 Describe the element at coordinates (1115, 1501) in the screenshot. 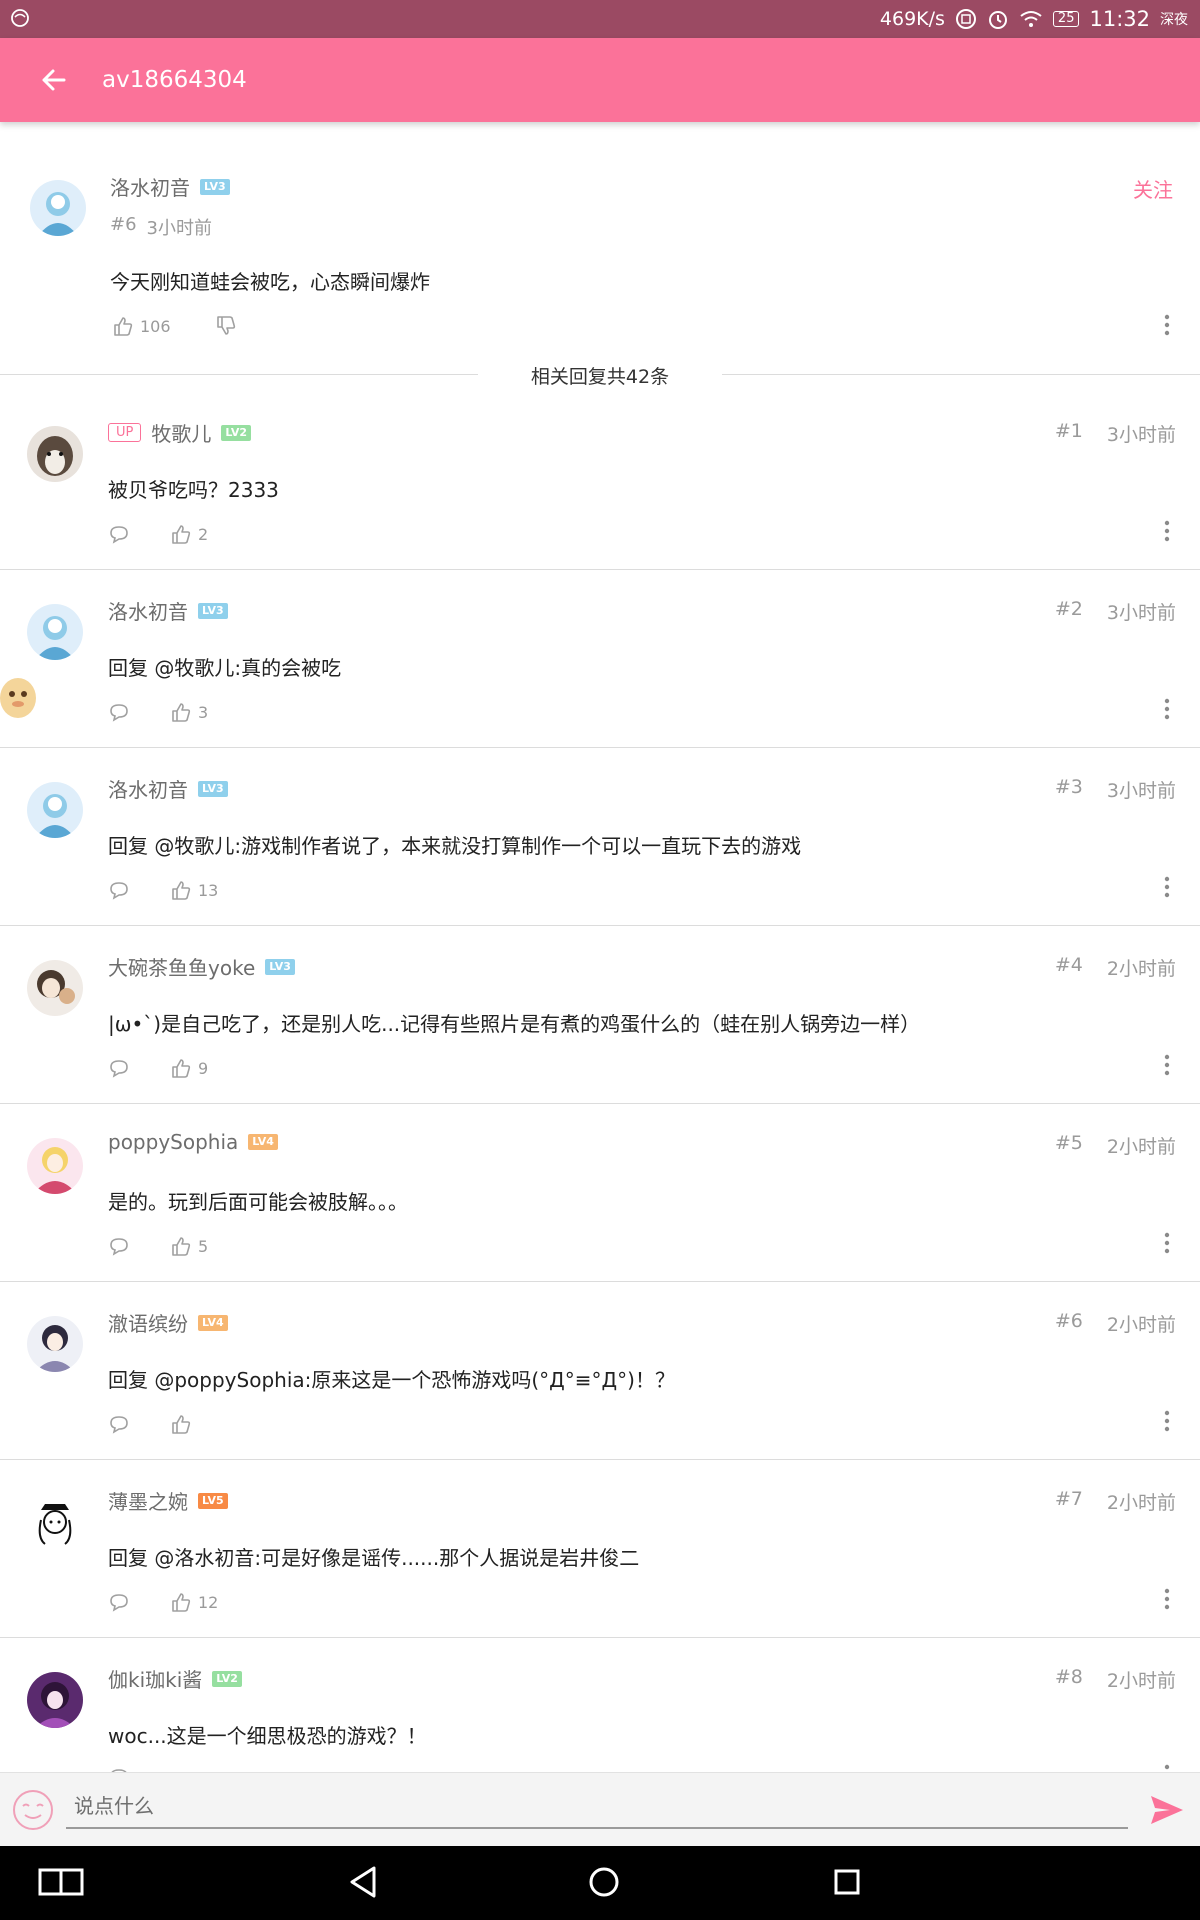

I see `reply-meta: #7 2小时前` at that location.